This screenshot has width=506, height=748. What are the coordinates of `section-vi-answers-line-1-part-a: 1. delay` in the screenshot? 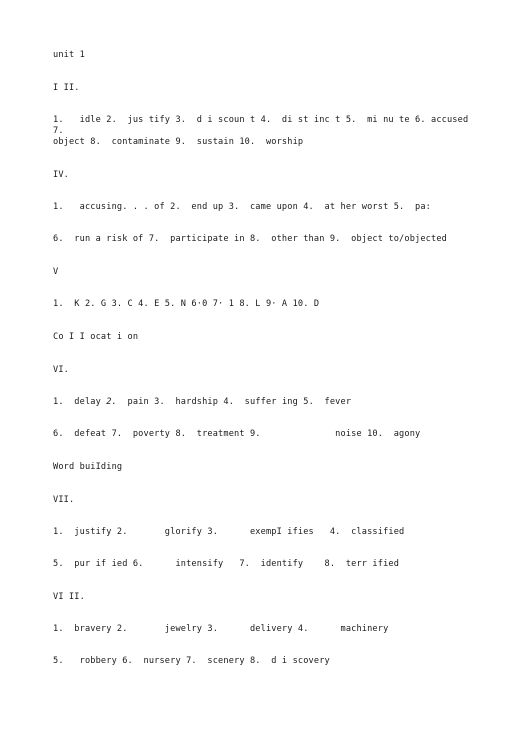 It's located at (80, 402).